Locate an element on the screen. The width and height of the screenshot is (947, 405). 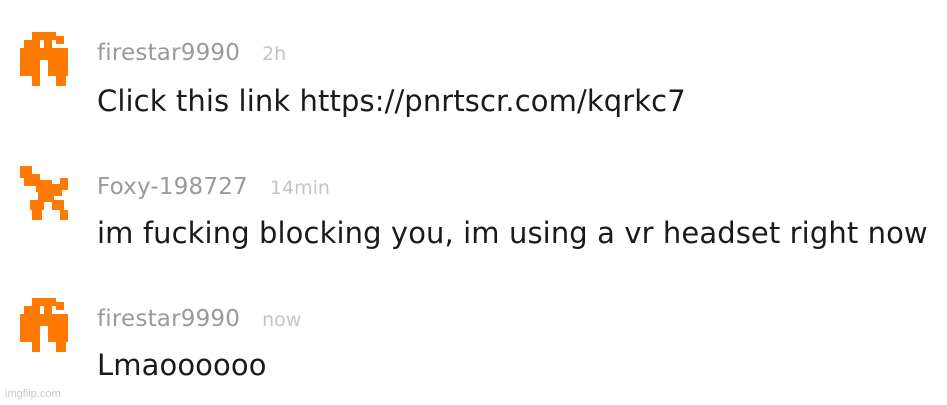
timestamp: now is located at coordinates (282, 320).